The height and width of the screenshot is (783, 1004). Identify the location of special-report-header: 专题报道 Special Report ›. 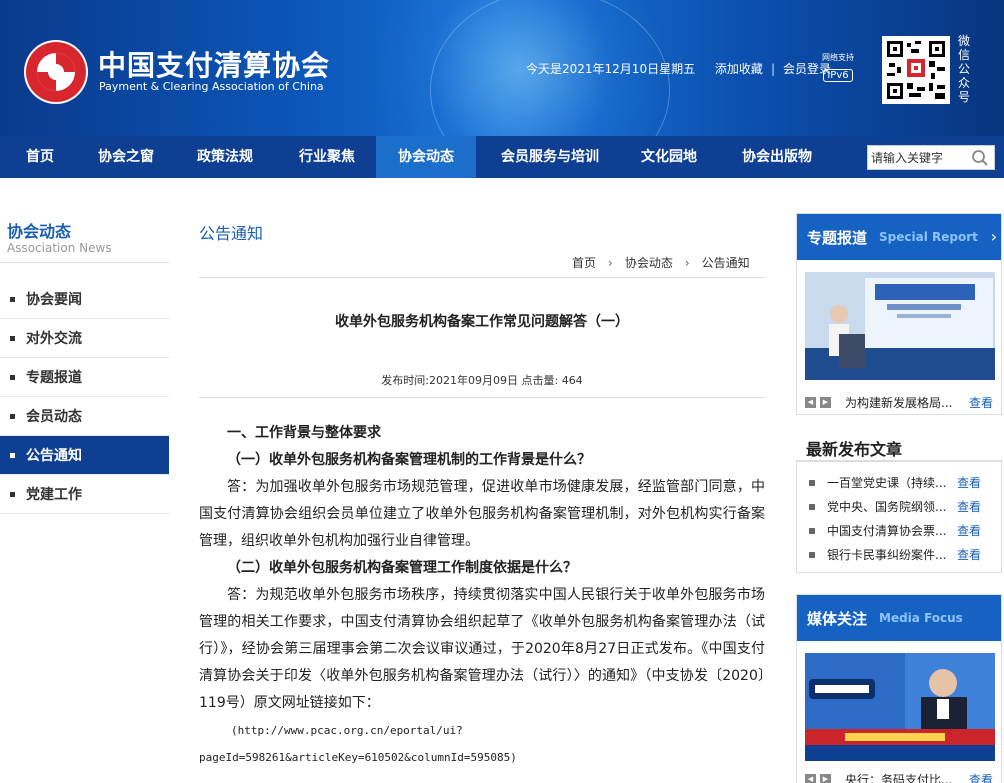
(899, 237).